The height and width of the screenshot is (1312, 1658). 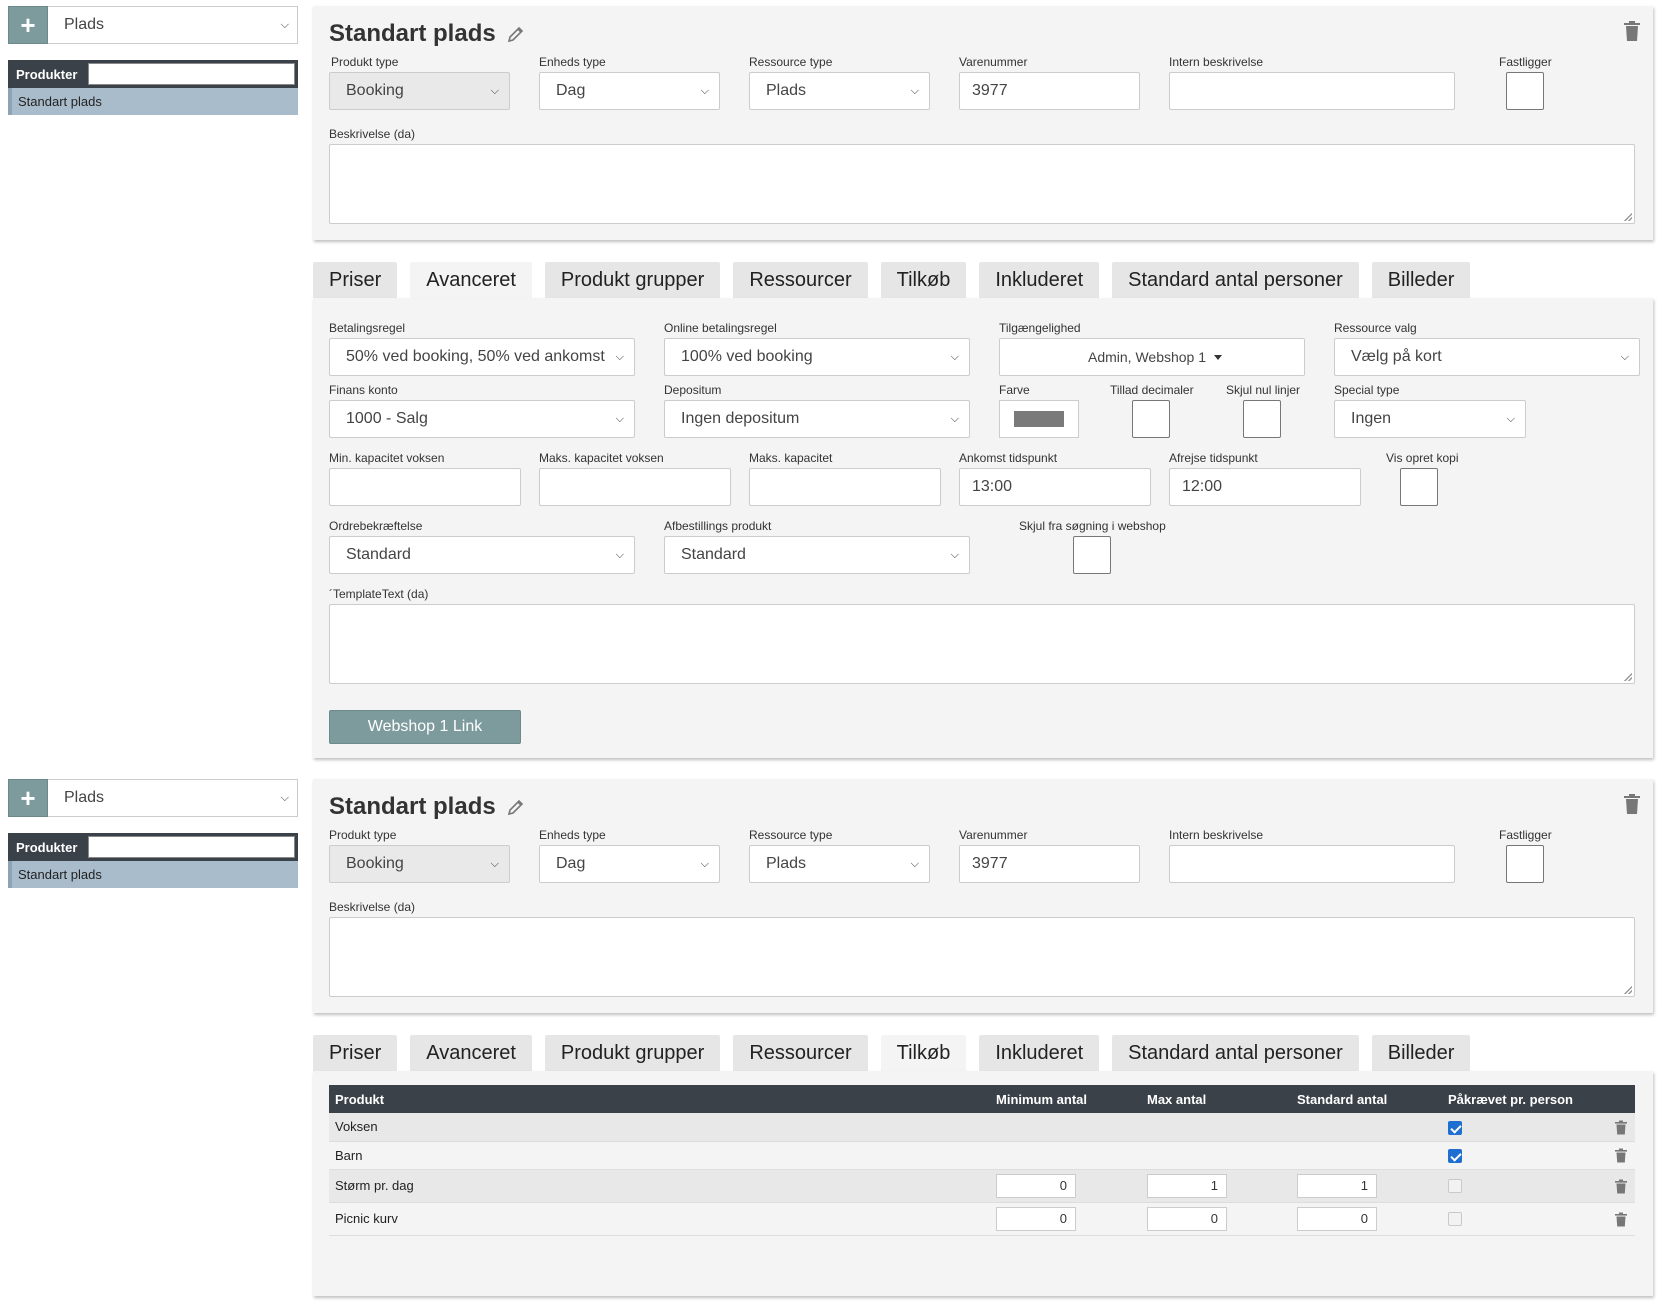 What do you see at coordinates (982, 644) in the screenshot?
I see `template-text-textarea` at bounding box center [982, 644].